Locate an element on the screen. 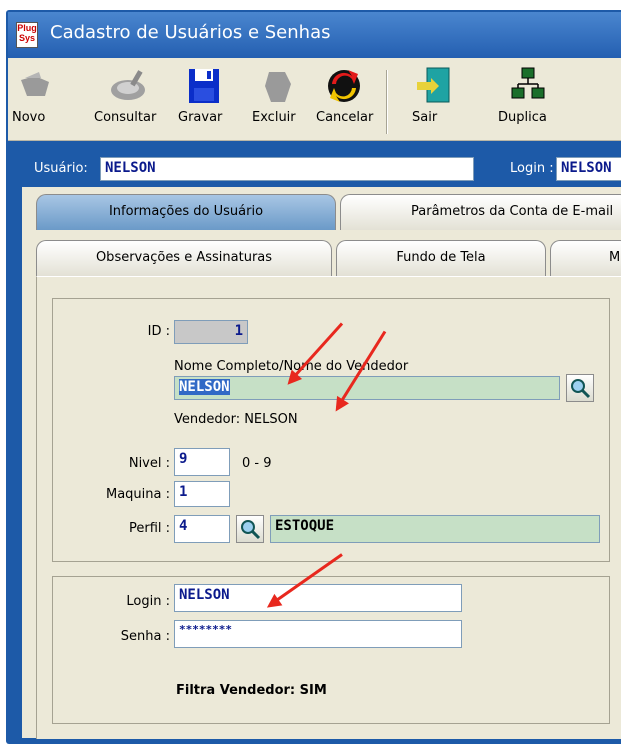 The image size is (621, 751). novo-button: Novo is located at coordinates (35, 101).